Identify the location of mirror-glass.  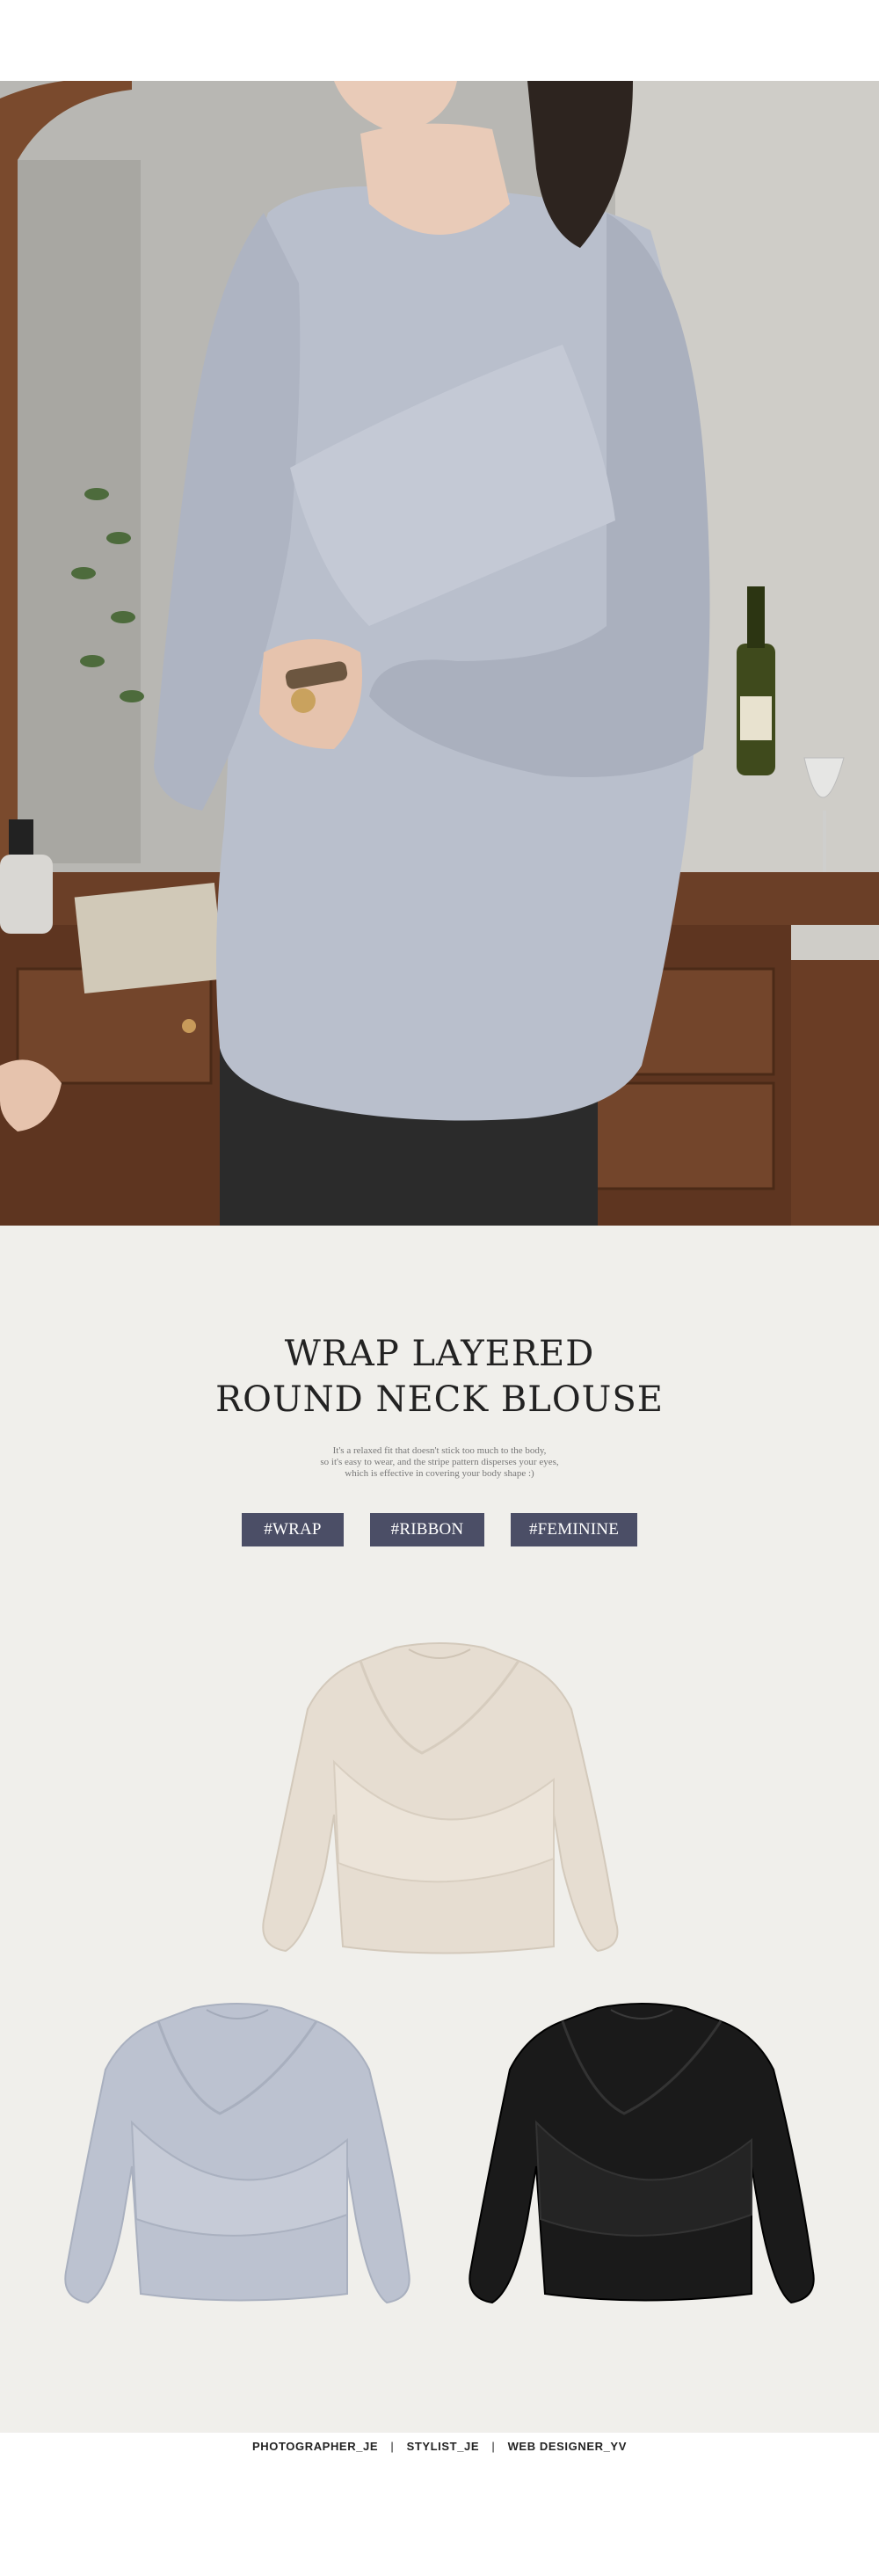
(79, 511).